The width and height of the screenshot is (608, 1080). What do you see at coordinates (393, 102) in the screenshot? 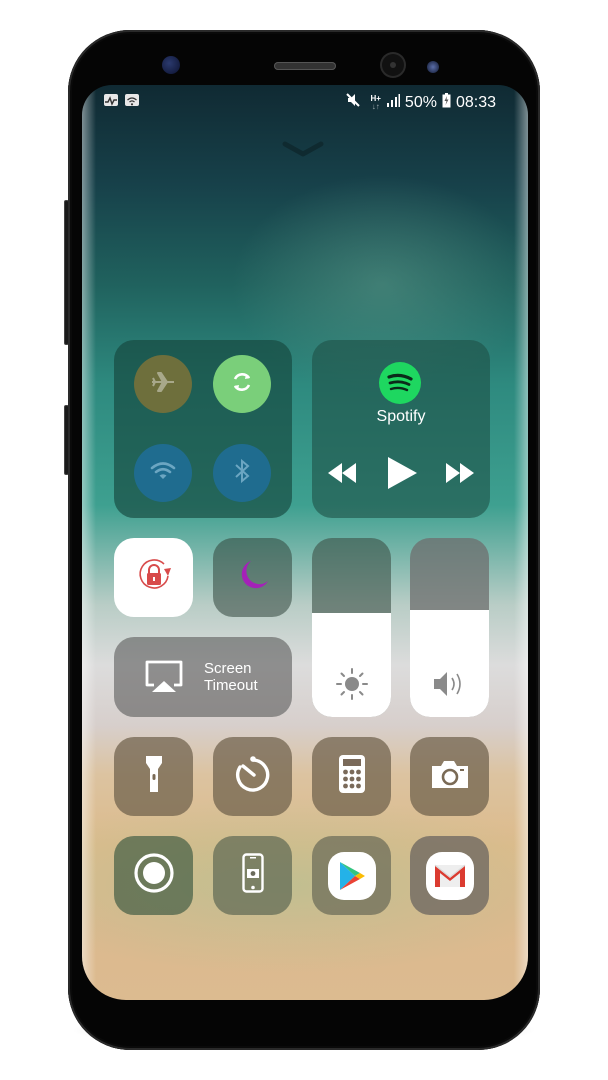
I see `signal-icon` at bounding box center [393, 102].